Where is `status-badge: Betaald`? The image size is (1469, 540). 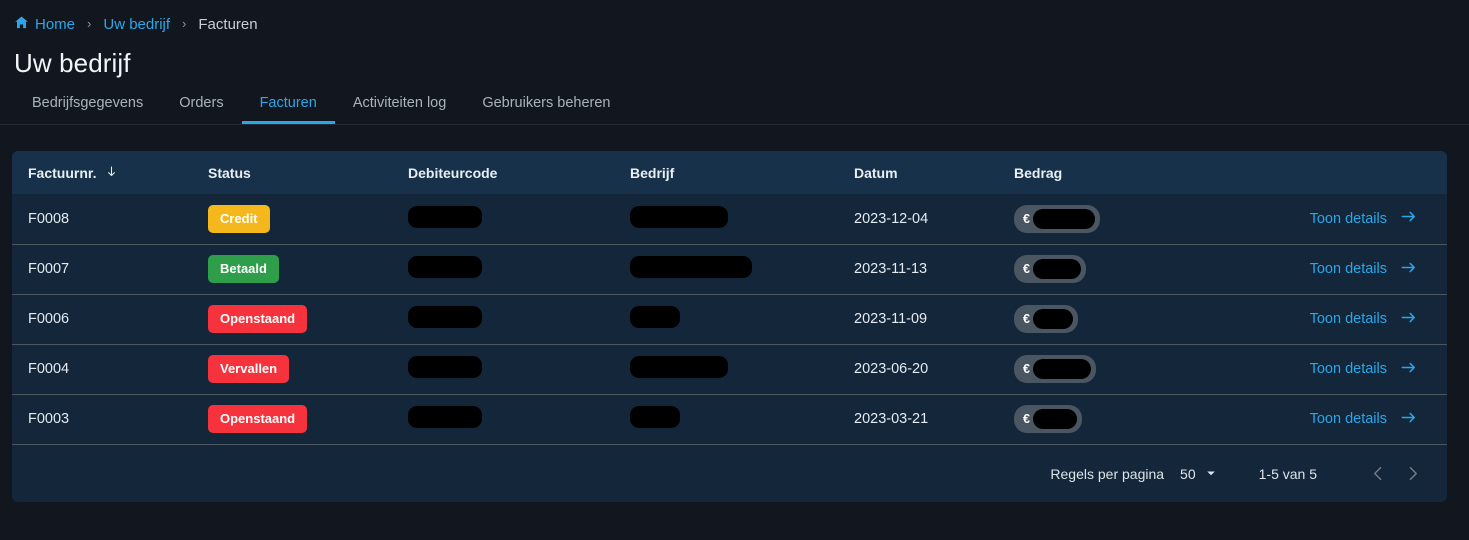
status-badge: Betaald is located at coordinates (243, 269).